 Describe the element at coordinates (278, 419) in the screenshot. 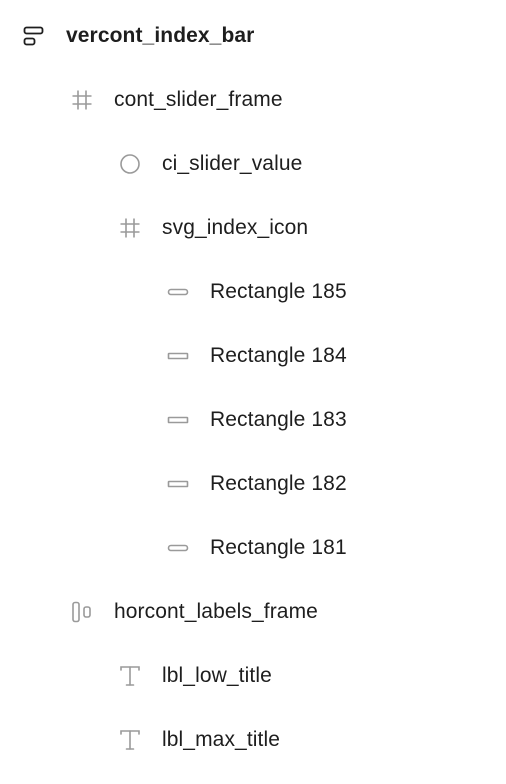

I see `layer-label: Rectangle 183` at that location.